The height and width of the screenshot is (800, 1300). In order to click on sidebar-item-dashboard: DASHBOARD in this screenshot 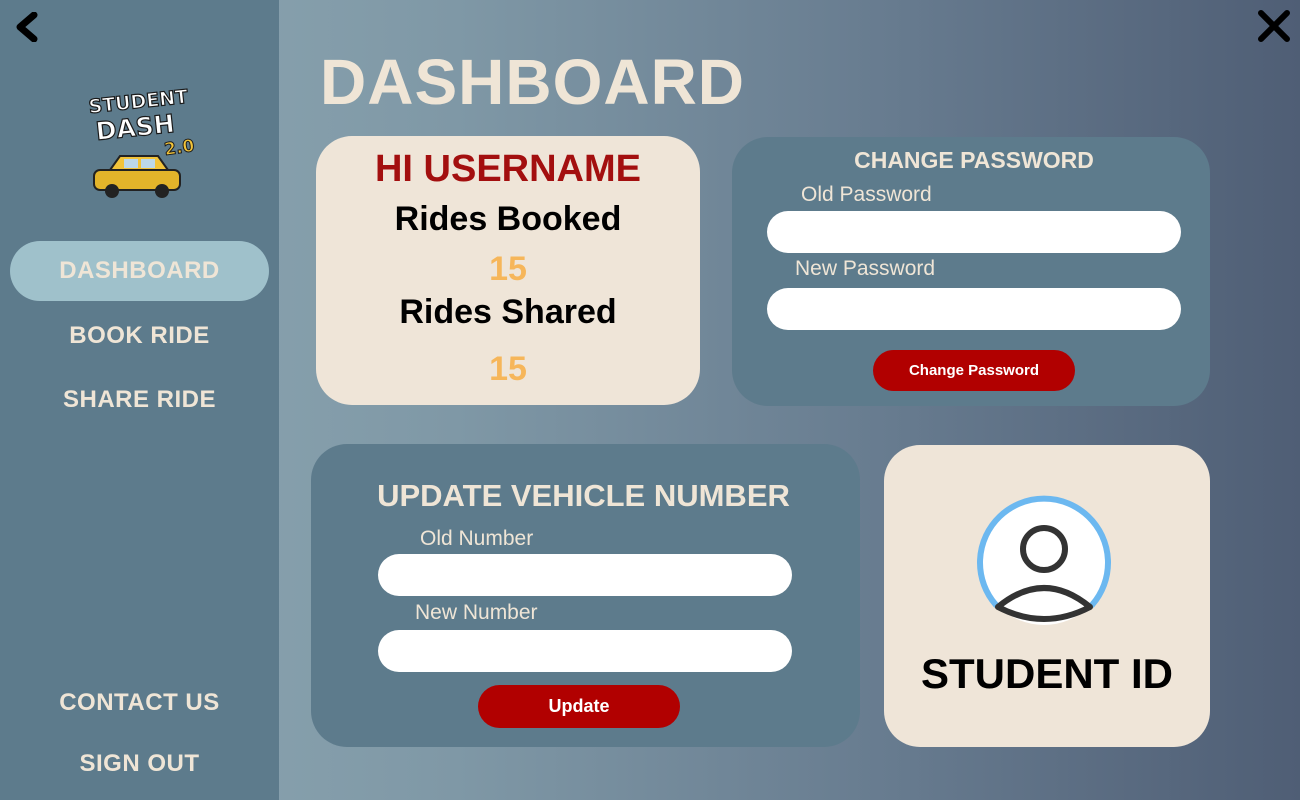, I will do `click(139, 271)`.